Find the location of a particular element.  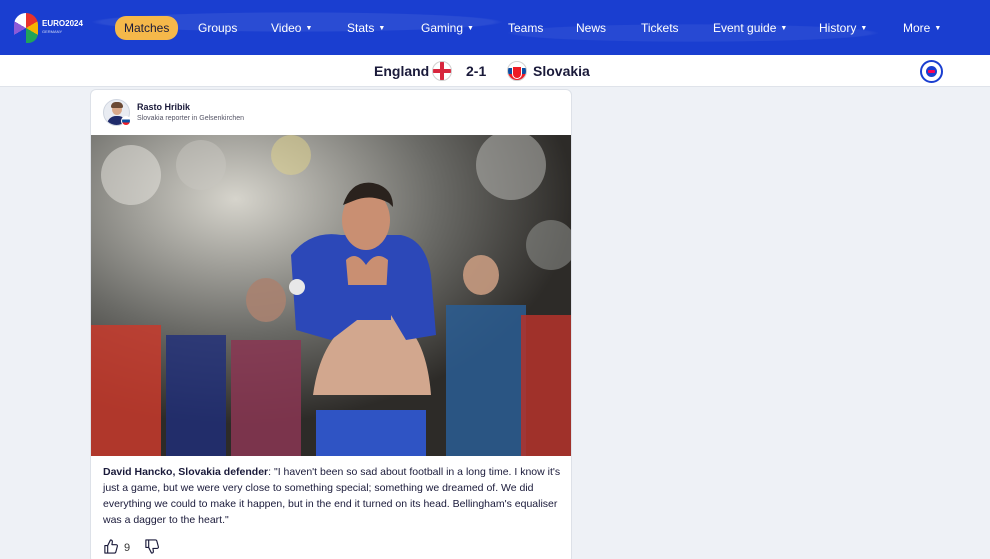

nav-item-history: History ▼ is located at coordinates (843, 28).